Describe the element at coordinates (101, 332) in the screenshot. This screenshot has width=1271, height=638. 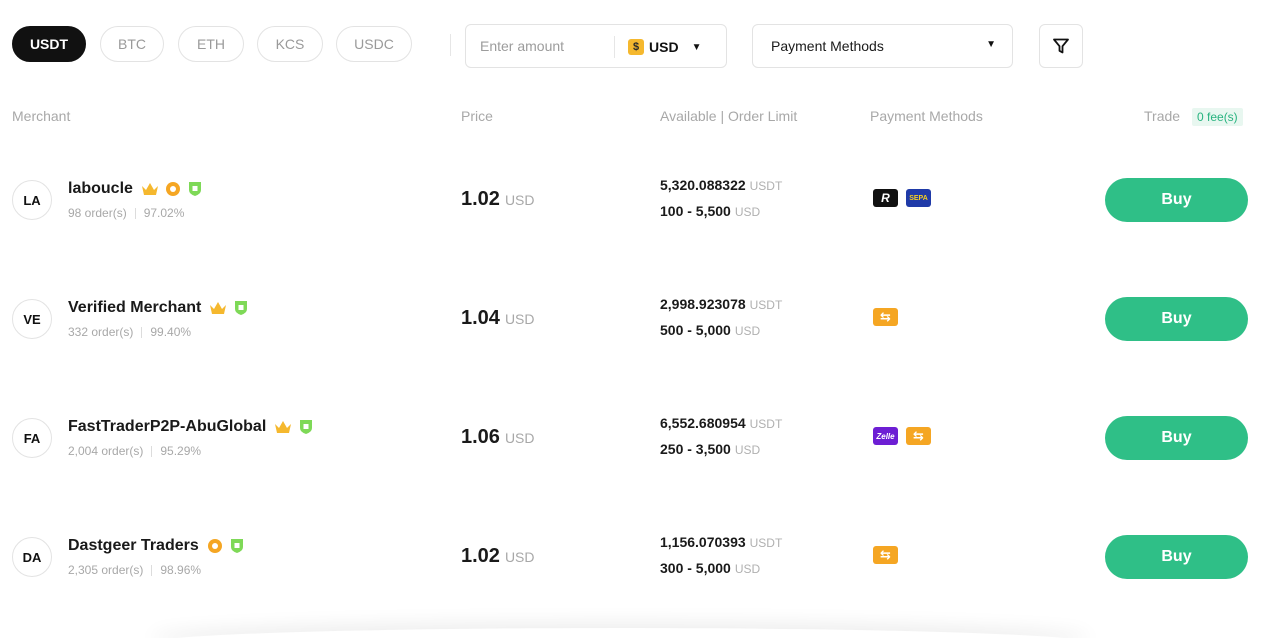
I see `order-count: 332 order(s)` at that location.